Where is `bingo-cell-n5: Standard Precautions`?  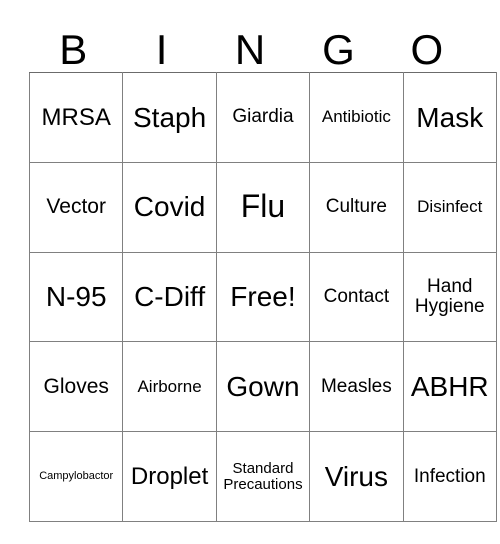
bingo-cell-n5: Standard Precautions is located at coordinates (263, 476).